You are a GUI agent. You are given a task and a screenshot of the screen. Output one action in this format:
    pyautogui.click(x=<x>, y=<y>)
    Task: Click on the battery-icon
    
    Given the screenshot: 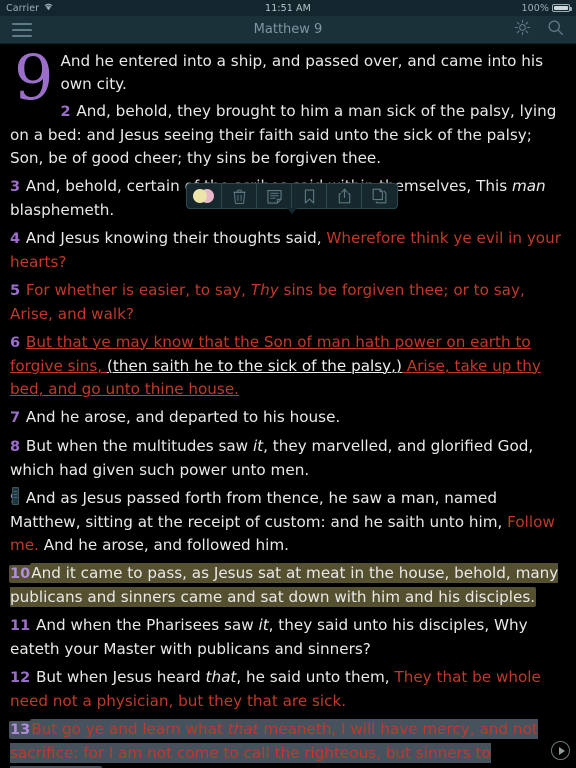 What is the action you would take?
    pyautogui.click(x=562, y=8)
    